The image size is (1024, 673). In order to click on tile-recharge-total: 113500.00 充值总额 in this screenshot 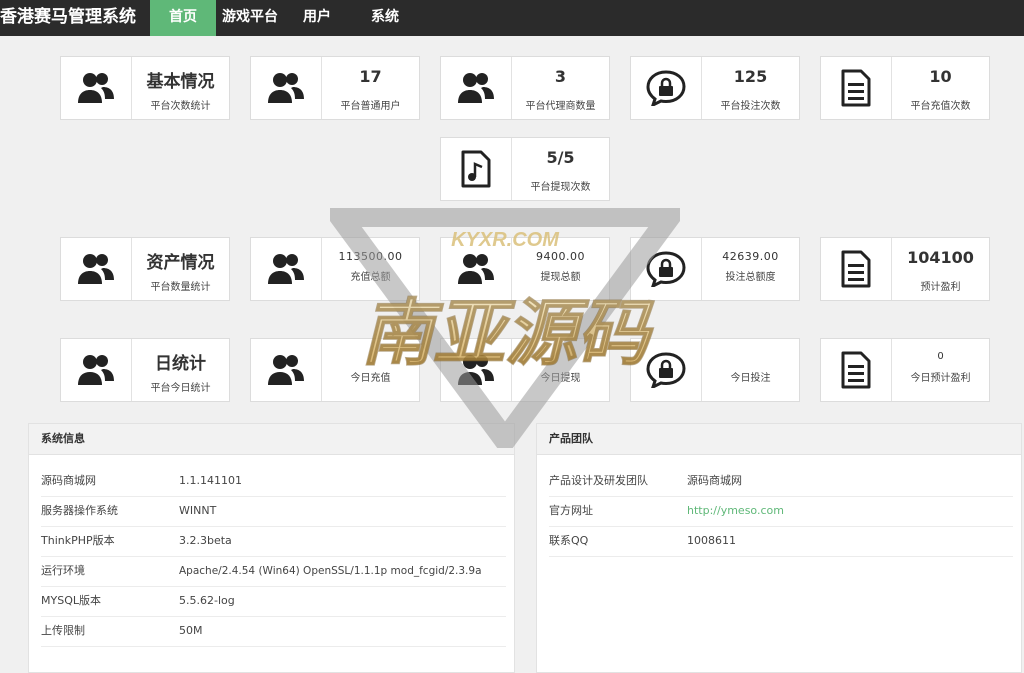, I will do `click(335, 269)`.